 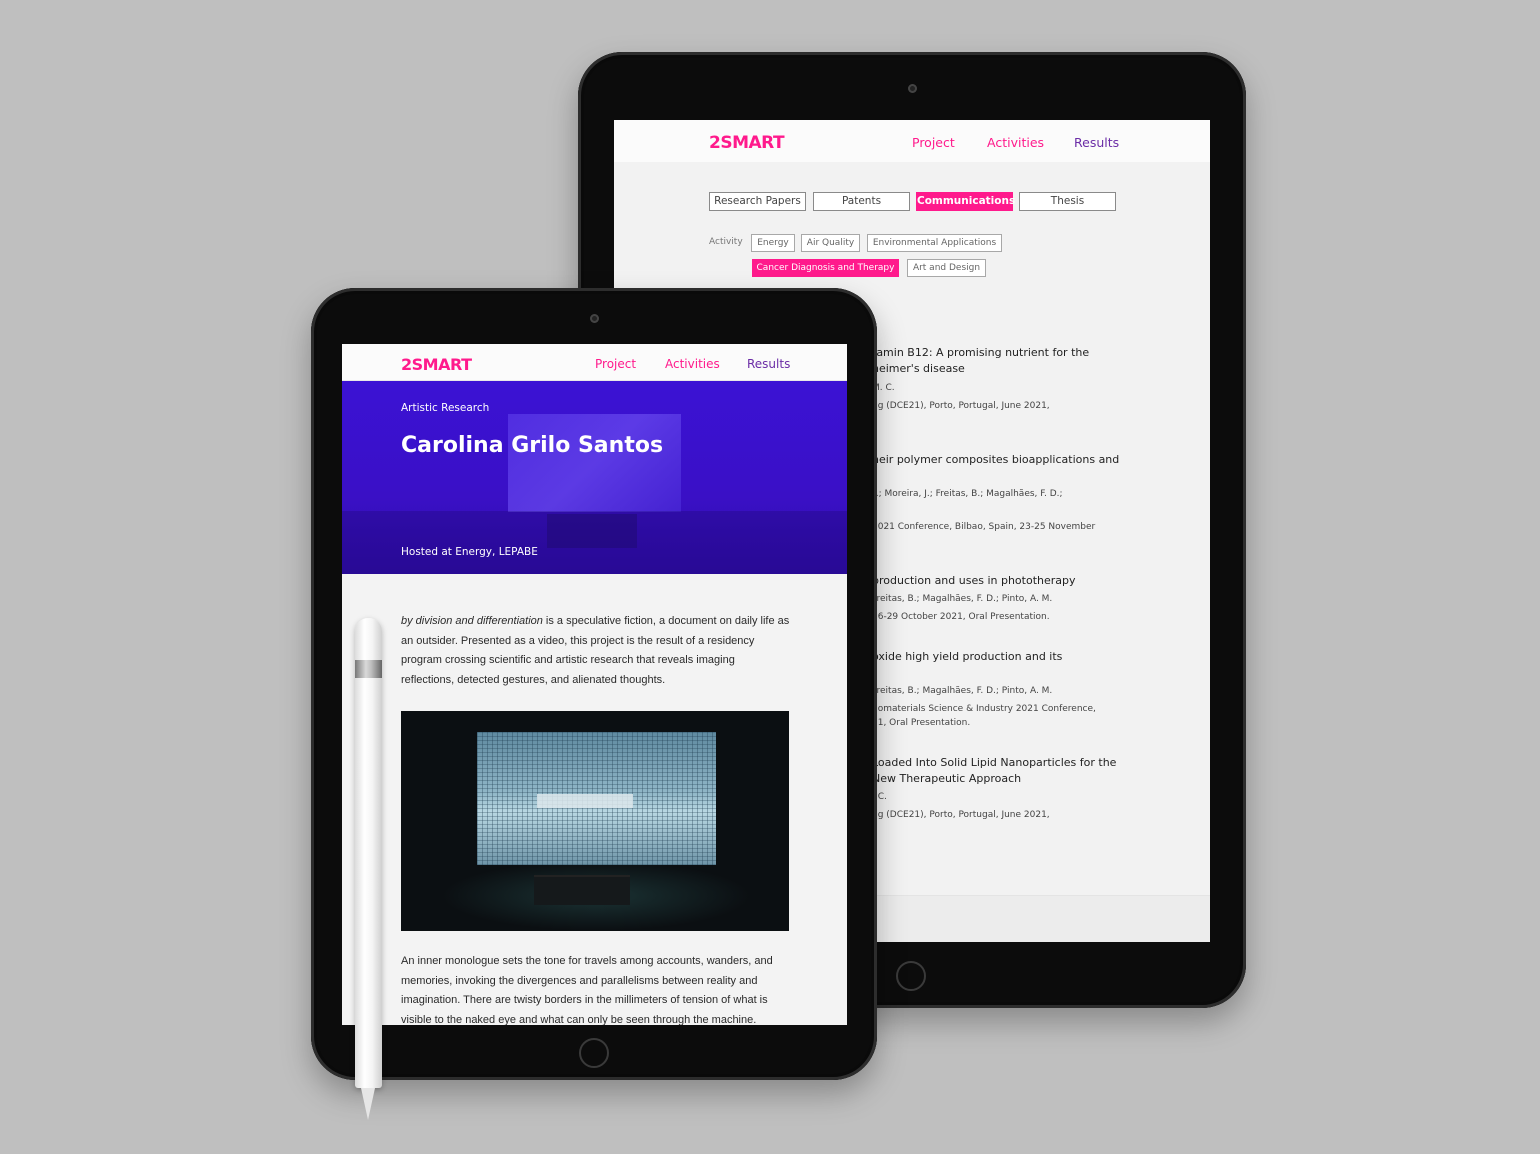 I want to click on hero-hosted-at: Hosted at Energy, LEPABE, so click(x=469, y=552).